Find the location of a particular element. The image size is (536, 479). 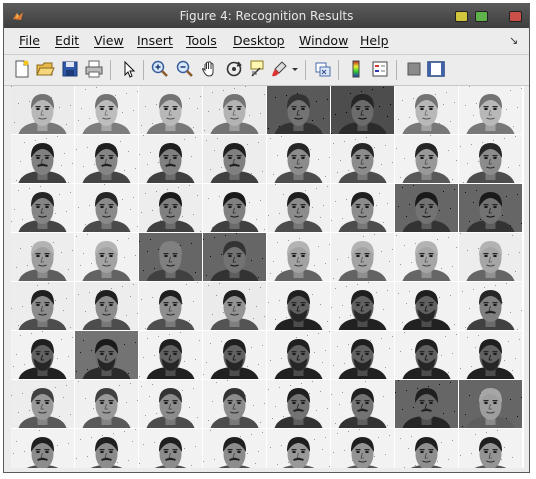

print-icon is located at coordinates (94, 69).